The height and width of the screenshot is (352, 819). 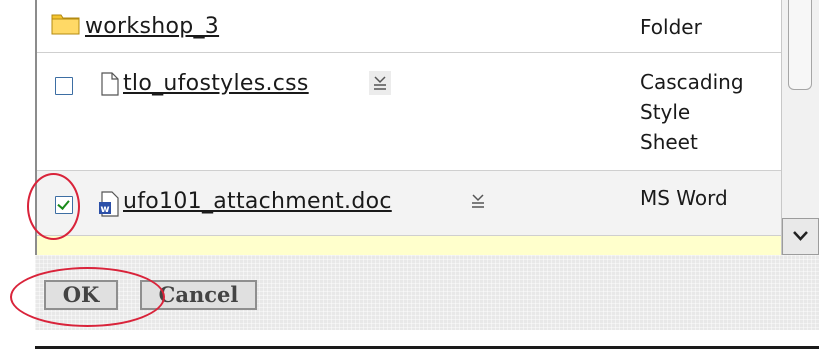 I want to click on file-type: MS Word, so click(x=684, y=198).